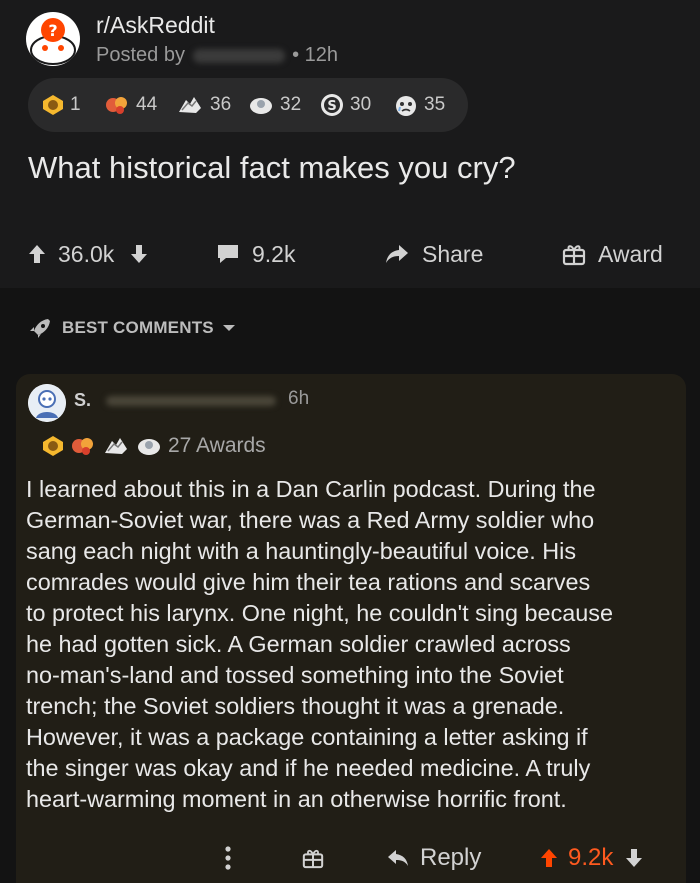 Image resolution: width=700 pixels, height=883 pixels. I want to click on comment-vote-controls: 9.2k, so click(596, 858).